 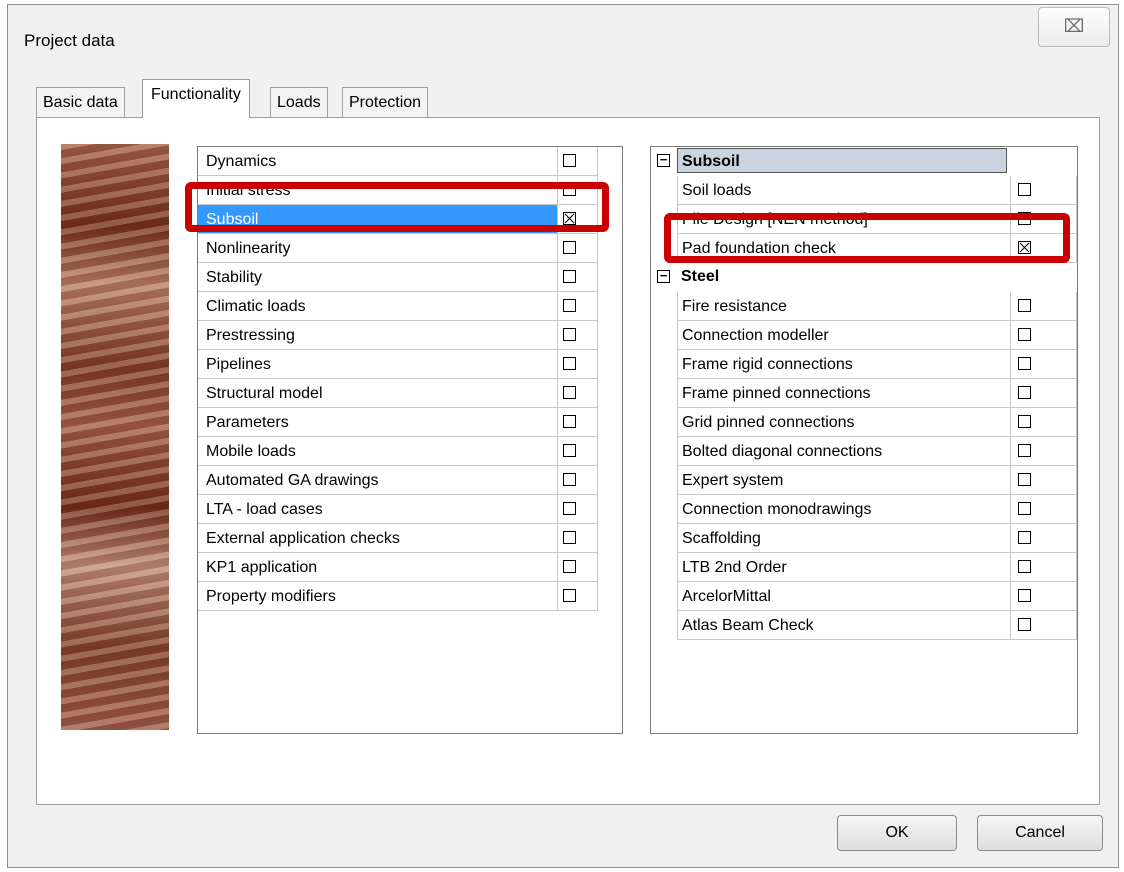 What do you see at coordinates (867, 238) in the screenshot?
I see `highlight-pad-foundation` at bounding box center [867, 238].